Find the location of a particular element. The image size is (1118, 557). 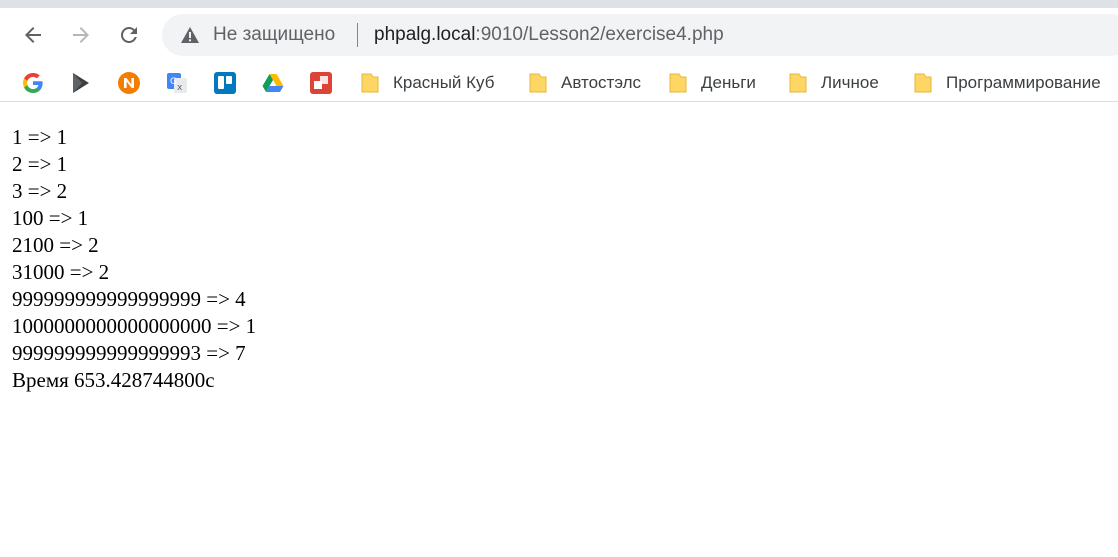

output-line: 1 => 1 is located at coordinates (40, 137).